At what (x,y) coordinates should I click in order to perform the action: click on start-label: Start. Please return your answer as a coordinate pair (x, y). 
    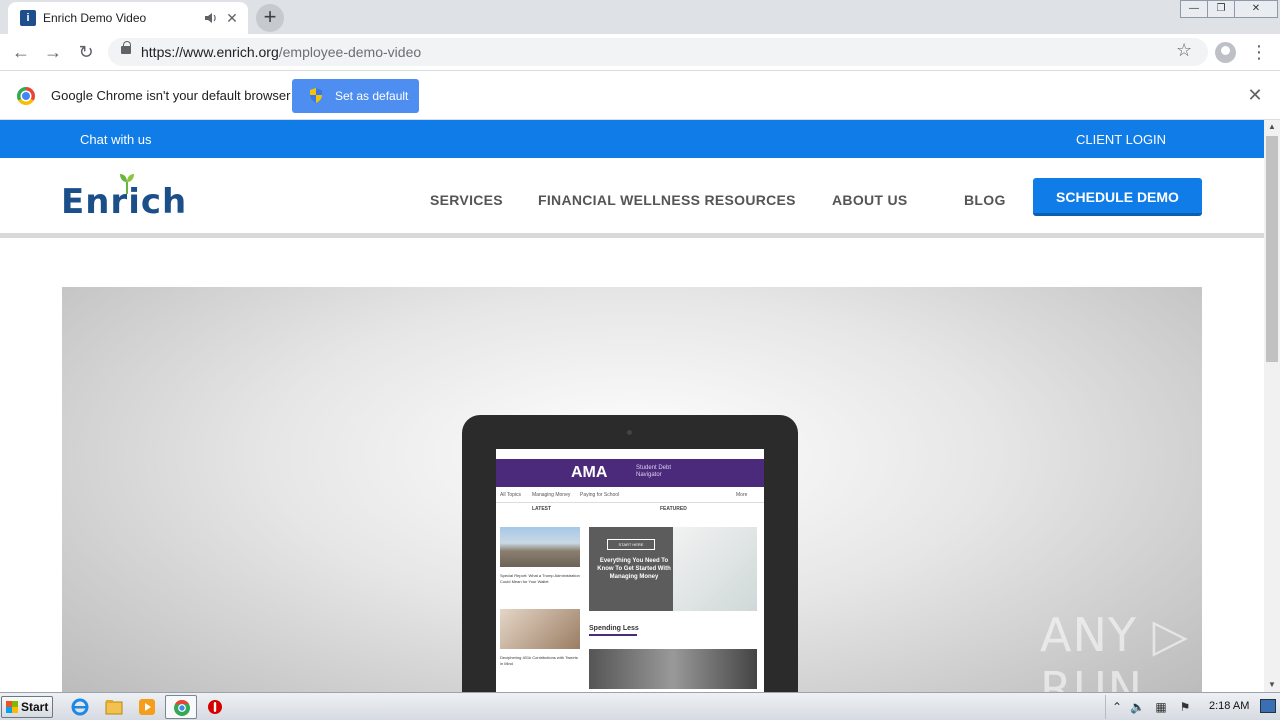
    Looking at the image, I should click on (35, 707).